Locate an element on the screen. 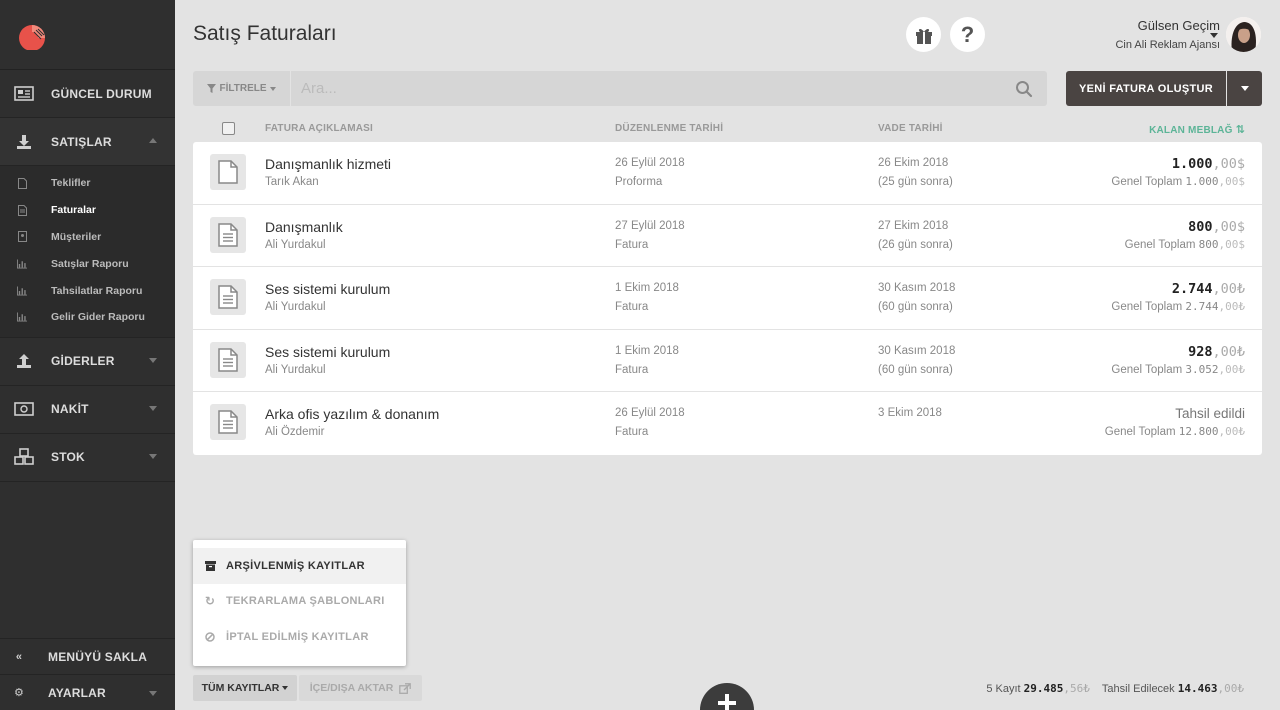 This screenshot has width=1280, height=710. col-issue-date: DÜZENLENME TARİHİ is located at coordinates (669, 128).